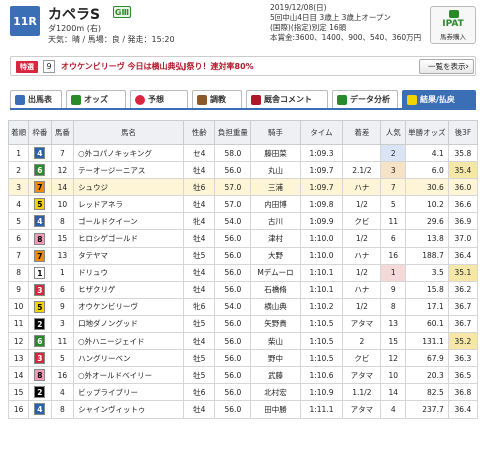  What do you see at coordinates (199, 221) in the screenshot?
I see `cell-sex-age: 牝4` at bounding box center [199, 221].